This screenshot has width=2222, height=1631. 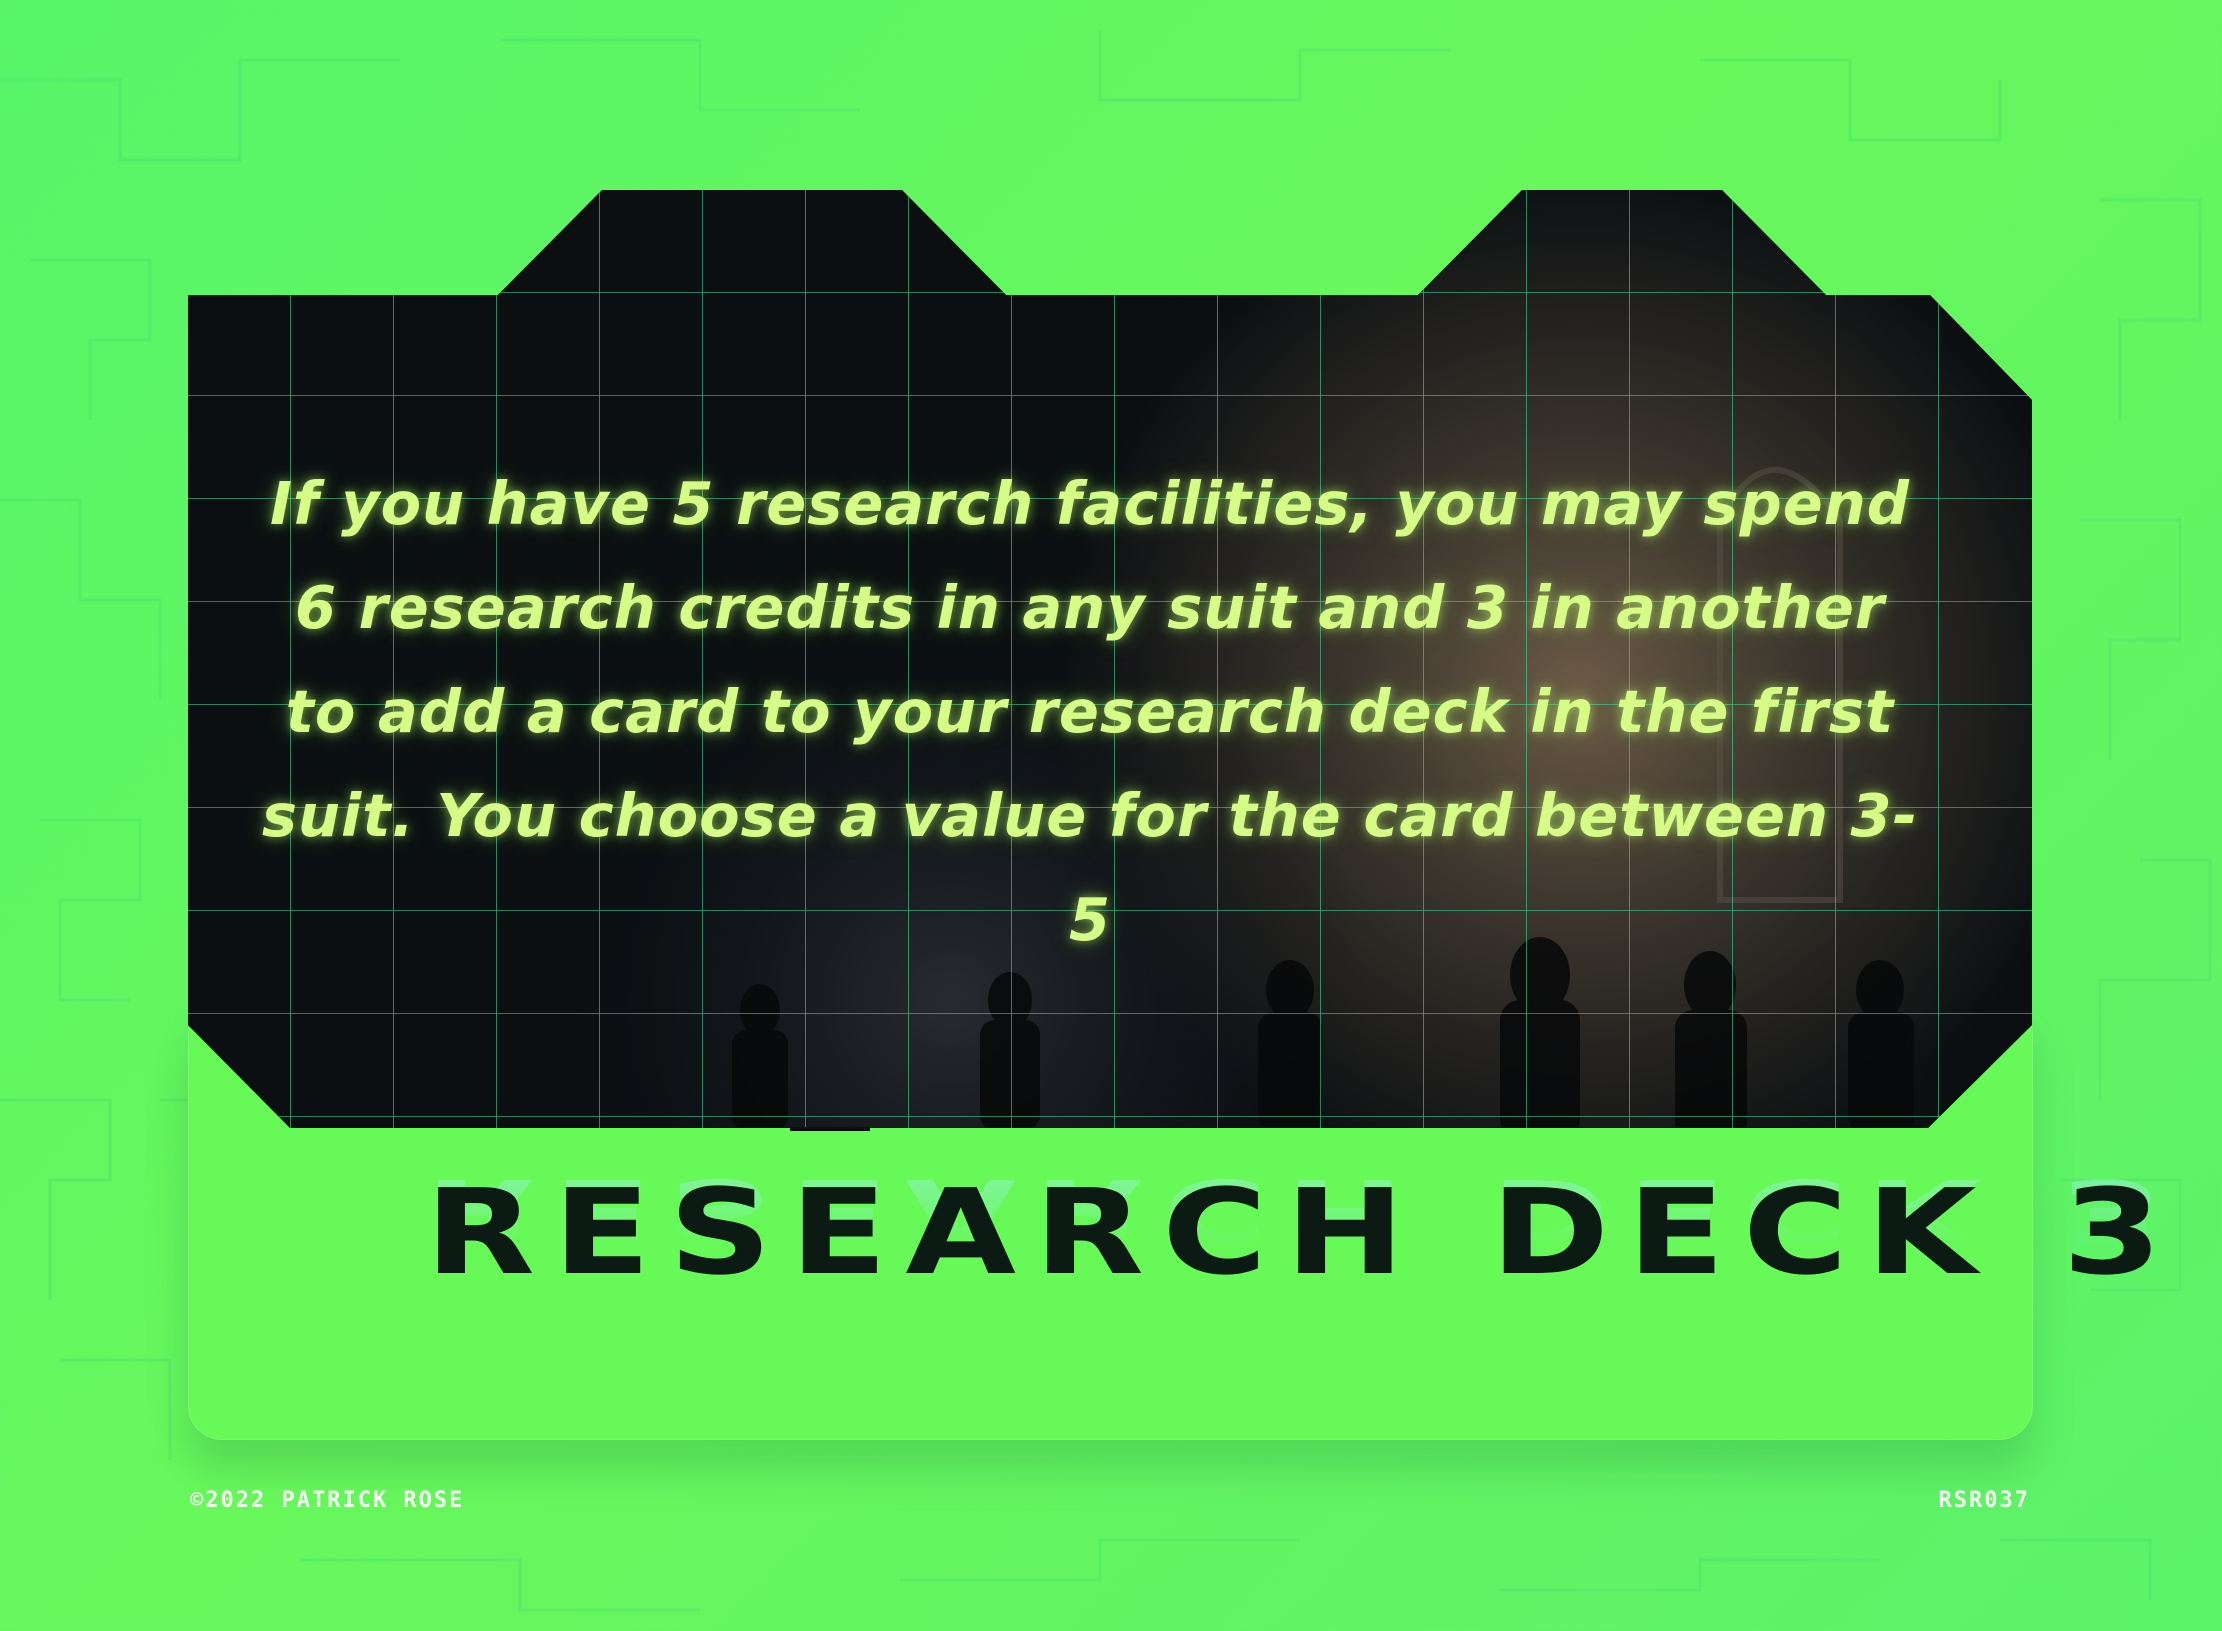 What do you see at coordinates (1984, 1500) in the screenshot?
I see `card-code: RSR037` at bounding box center [1984, 1500].